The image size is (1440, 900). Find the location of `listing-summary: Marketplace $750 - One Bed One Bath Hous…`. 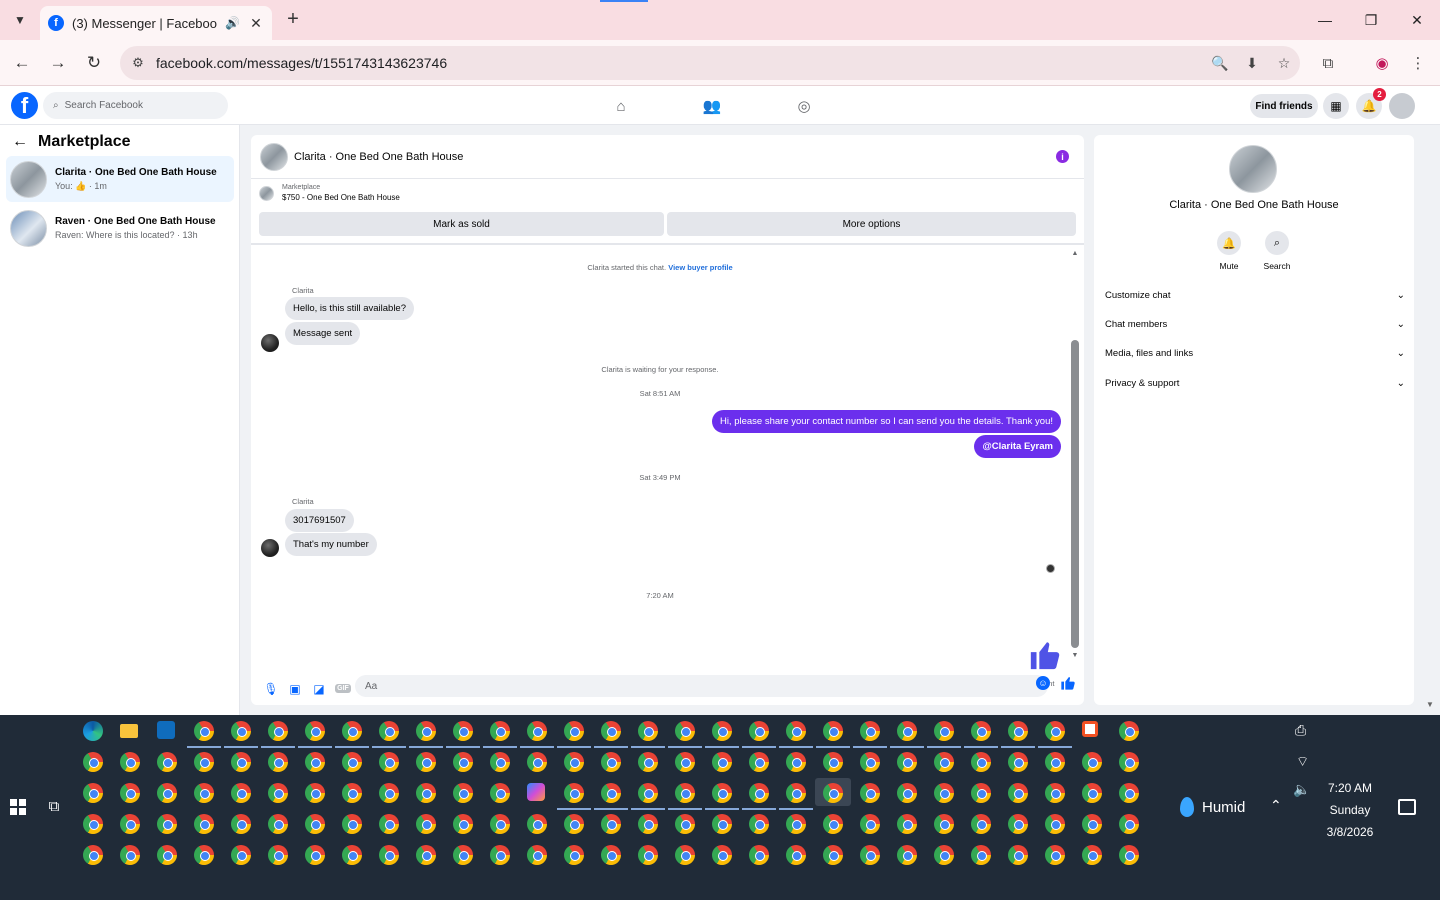

listing-summary: Marketplace $750 - One Bed One Bath Hous… is located at coordinates (329, 193).